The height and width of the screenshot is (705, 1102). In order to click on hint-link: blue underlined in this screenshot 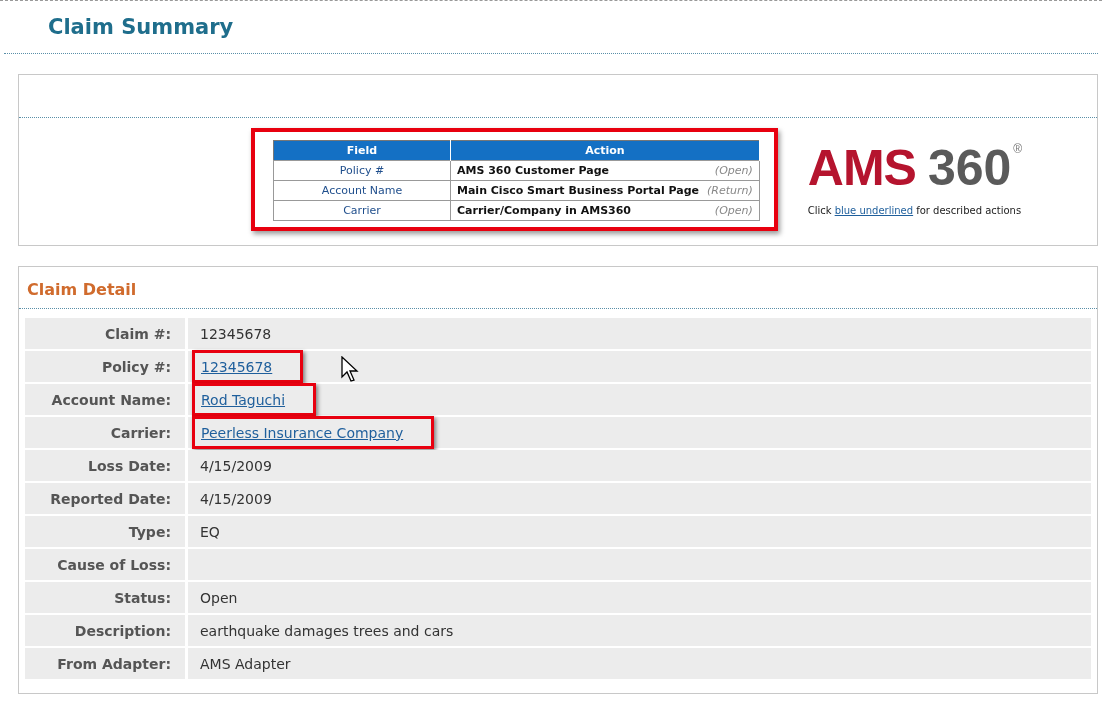, I will do `click(874, 210)`.